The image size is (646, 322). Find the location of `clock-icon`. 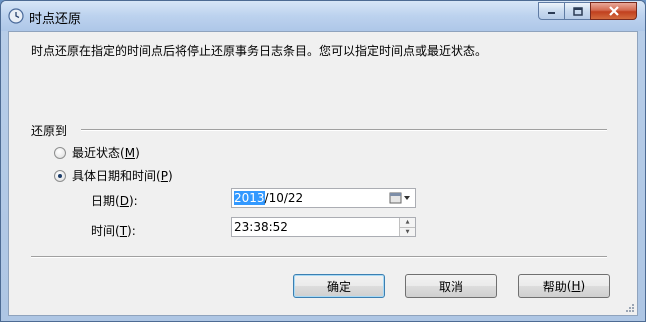

clock-icon is located at coordinates (16, 16).